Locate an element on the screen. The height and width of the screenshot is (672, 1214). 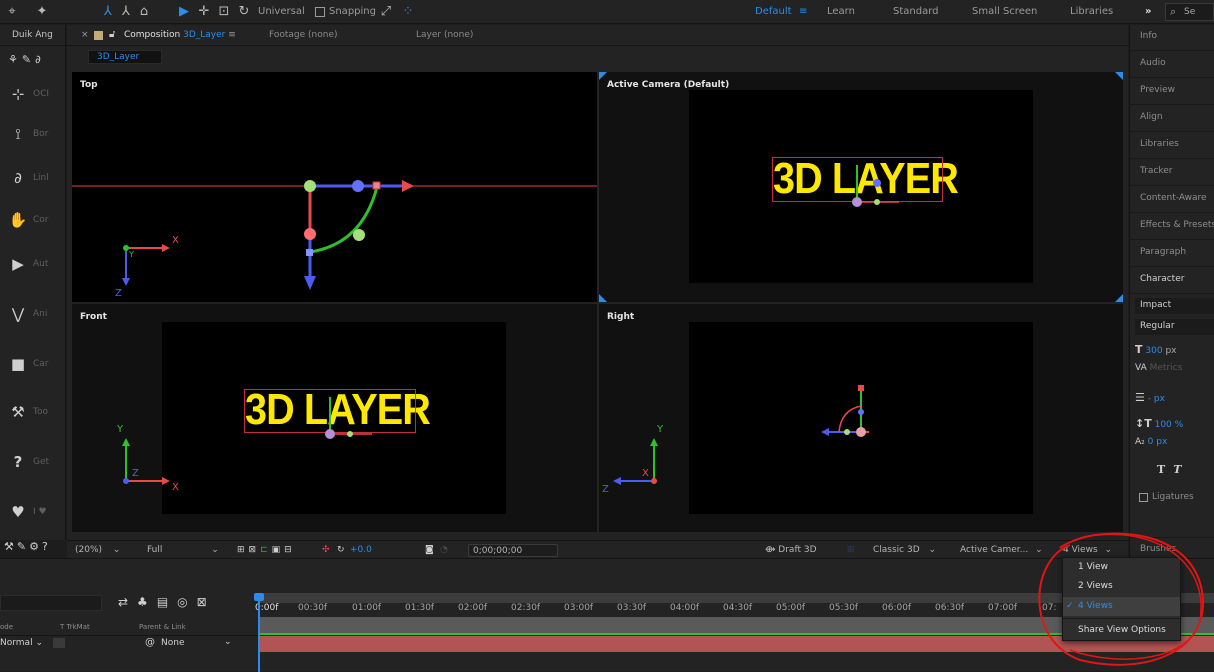
menu-item-share-view-options: Share View Options is located at coordinates (1121, 630).